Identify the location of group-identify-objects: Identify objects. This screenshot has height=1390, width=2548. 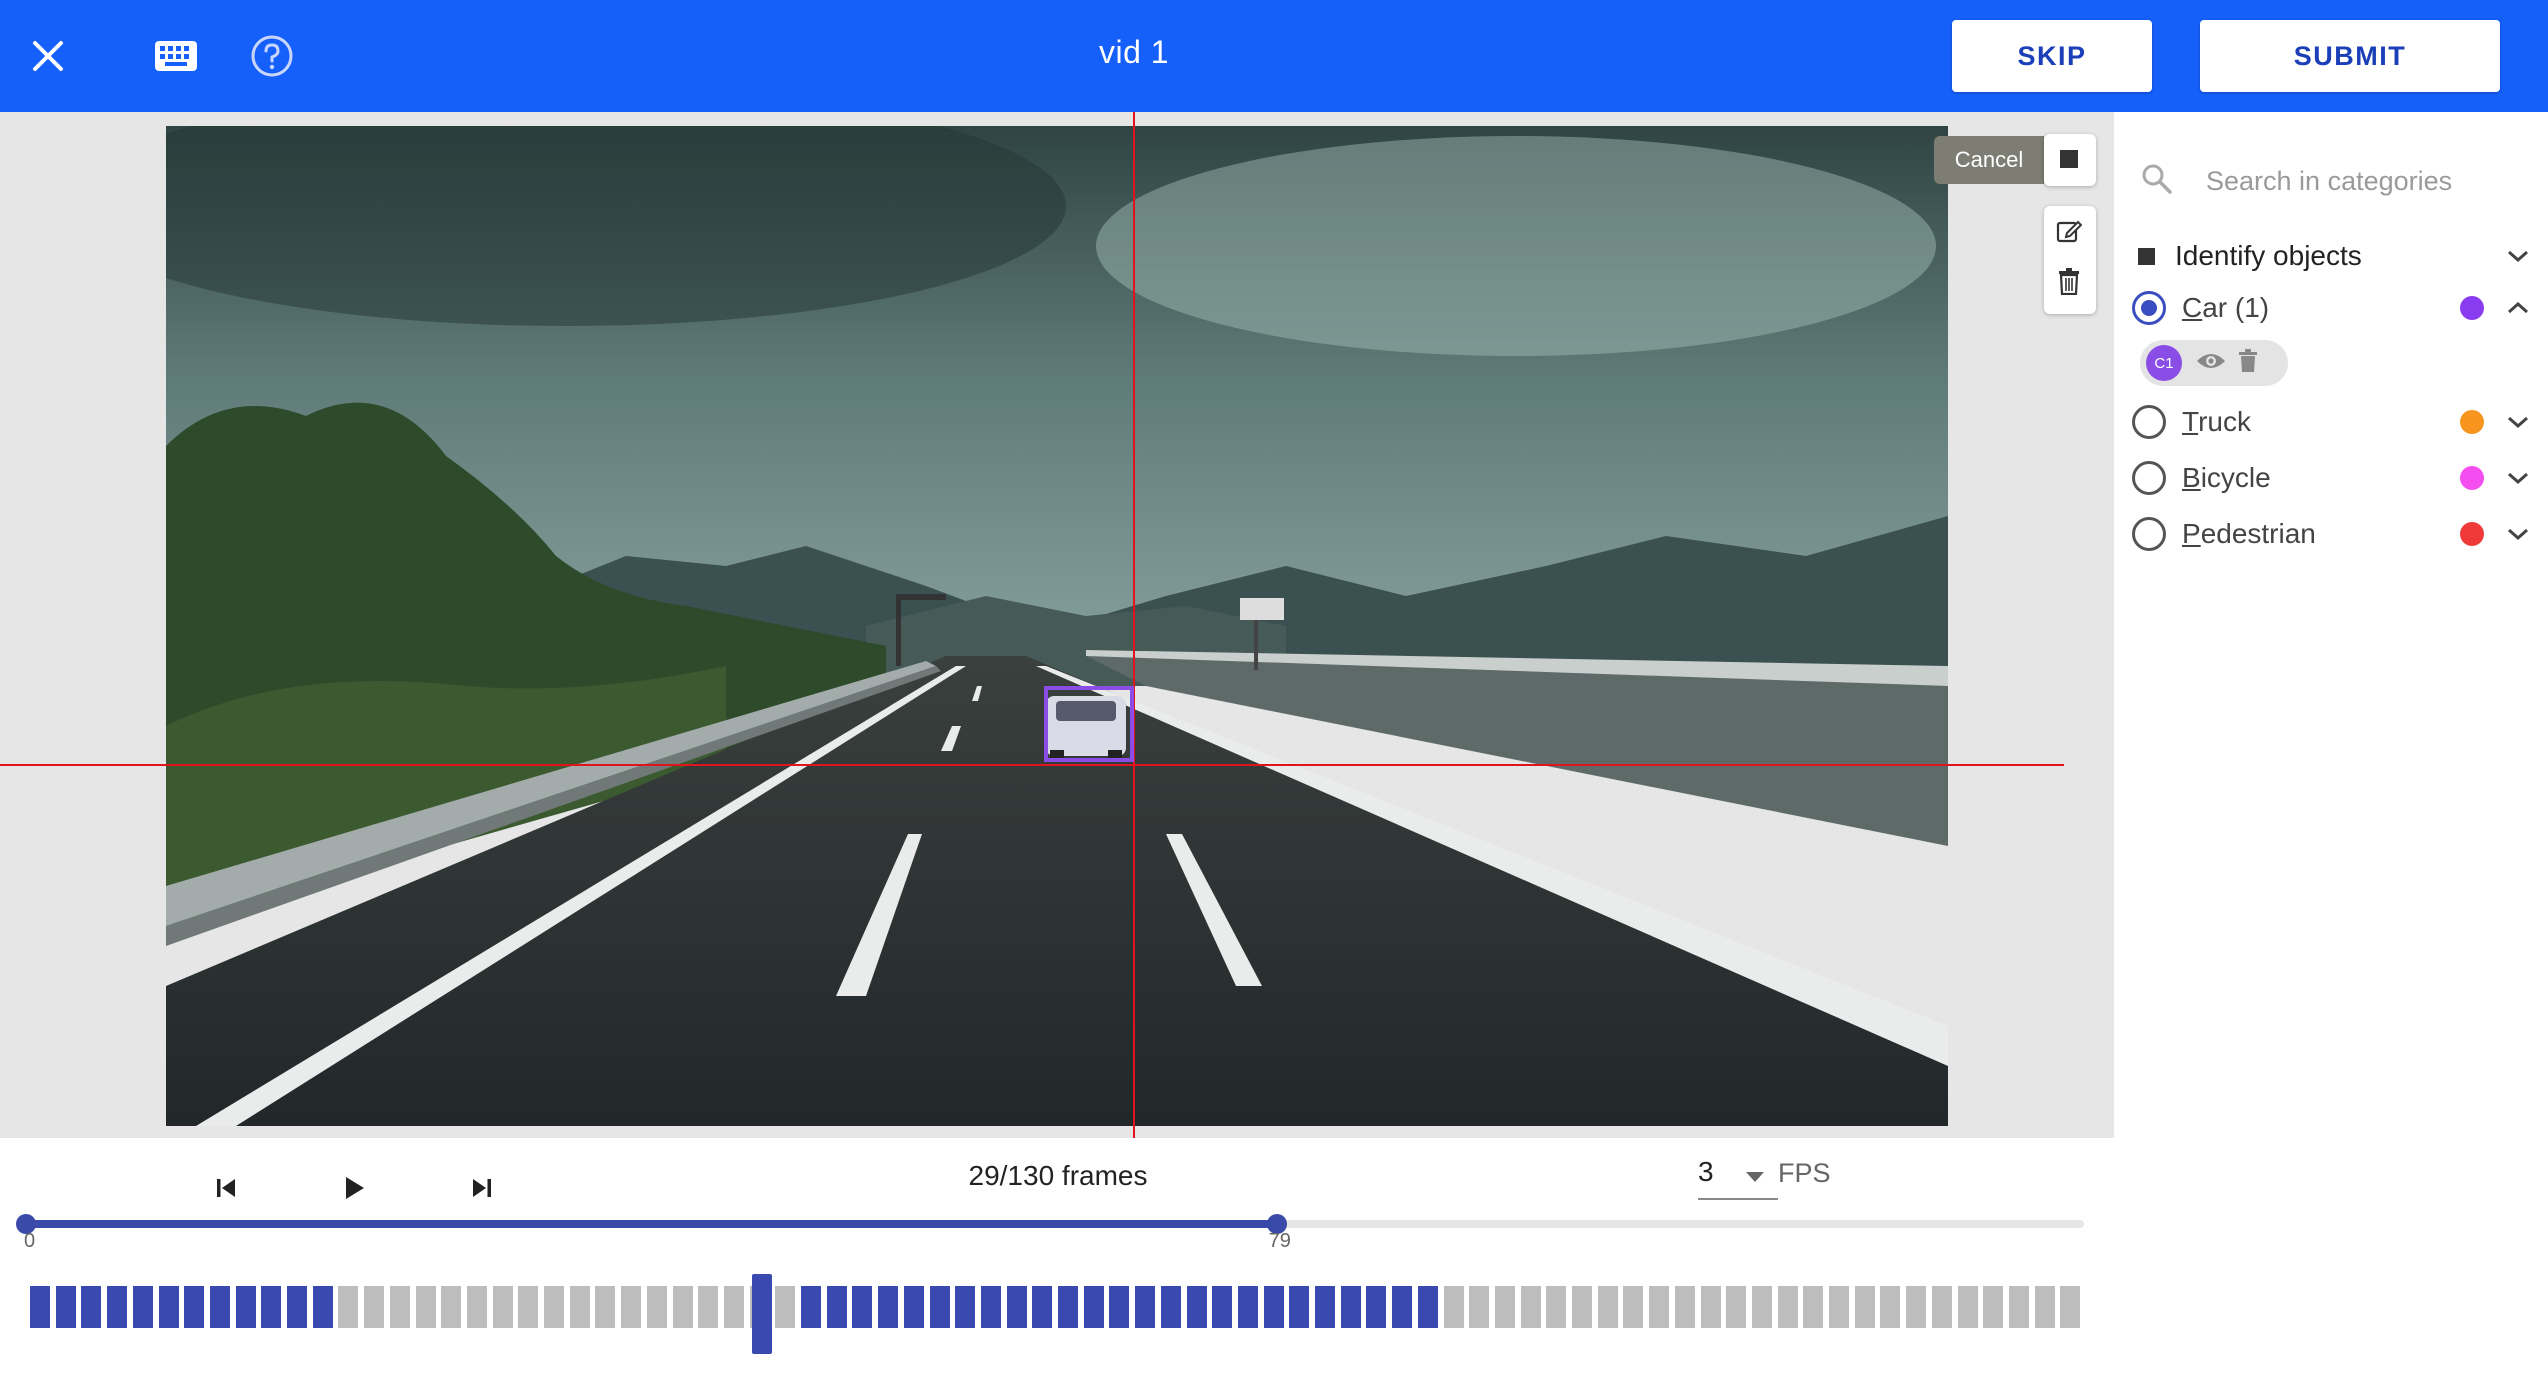
(2335, 256).